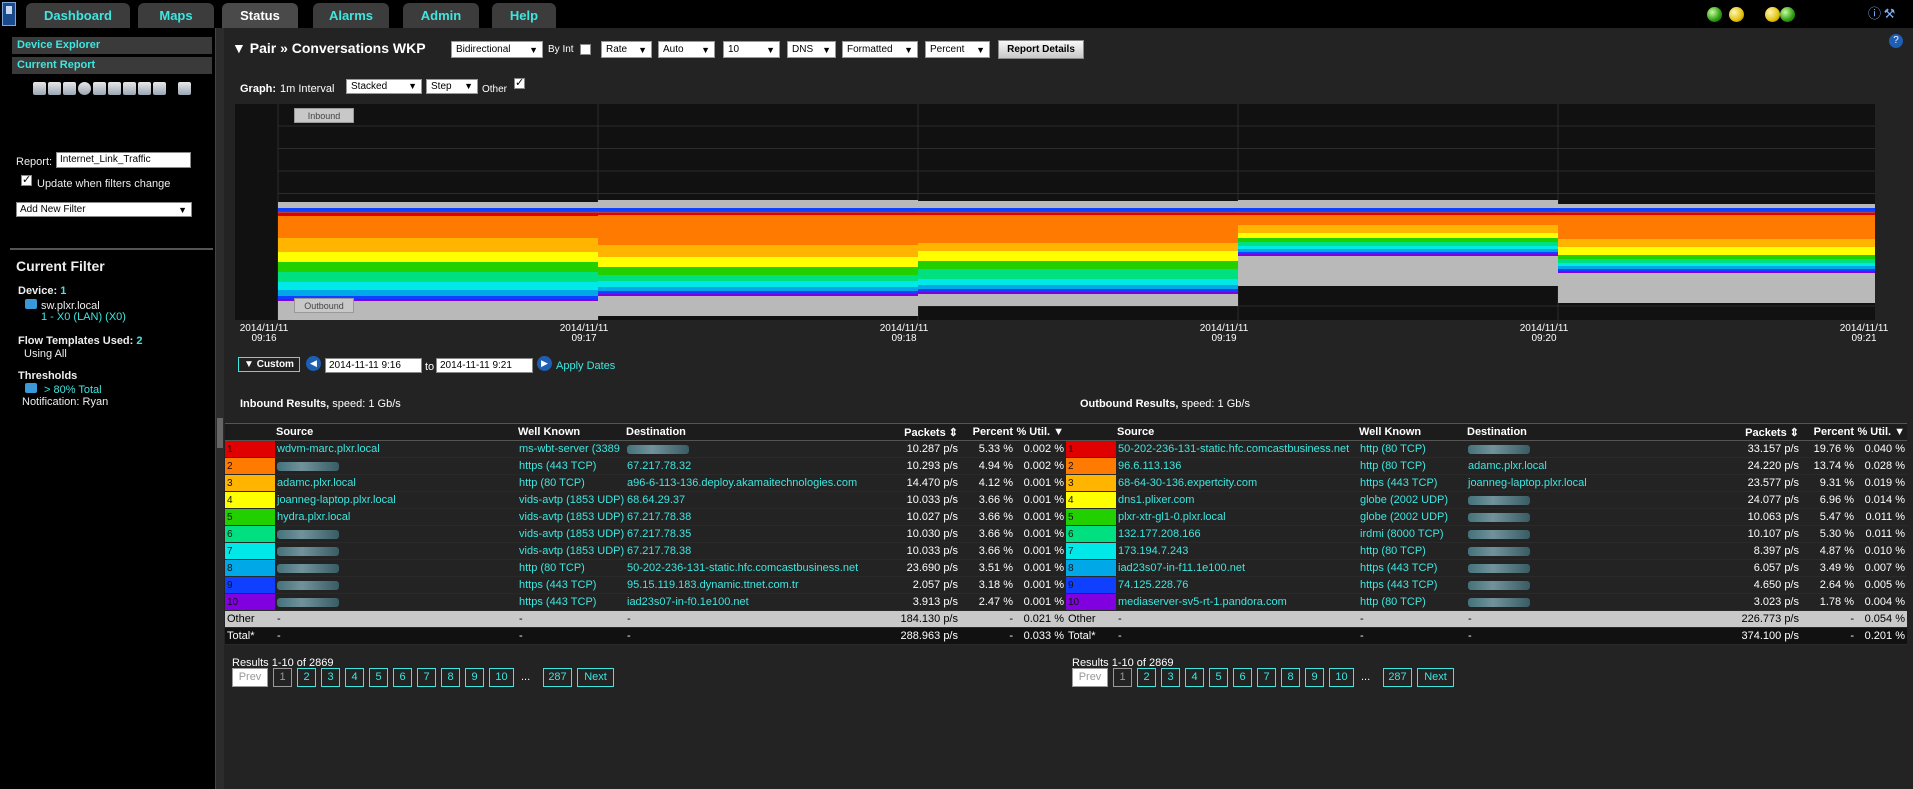 This screenshot has width=1913, height=789. I want to click on destination-cell: joanneg-laptop.plxr.local, so click(1593, 483).